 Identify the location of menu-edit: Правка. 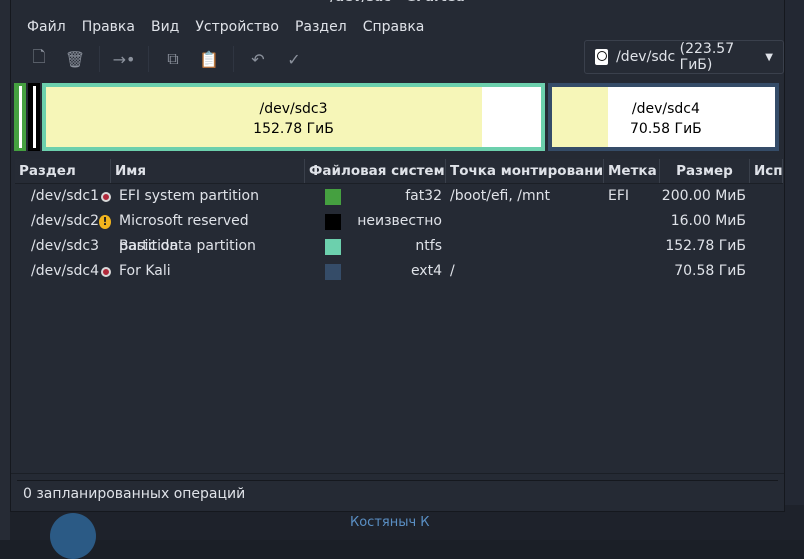
(108, 27).